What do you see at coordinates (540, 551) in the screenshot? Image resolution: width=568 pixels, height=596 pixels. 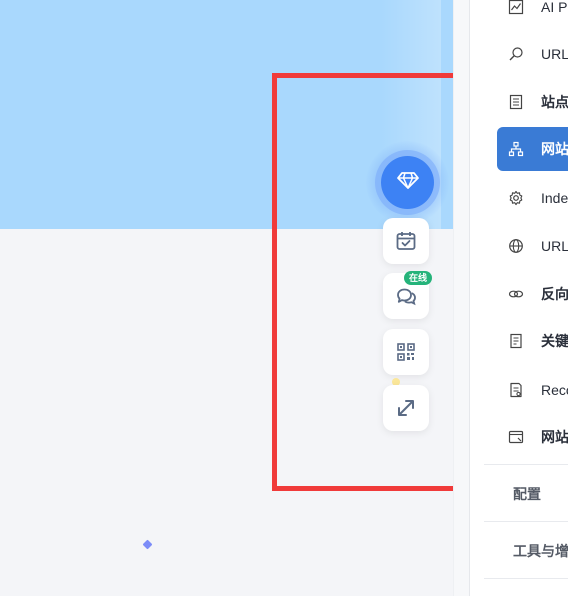 I see `section-header-tools: 工具与增` at bounding box center [540, 551].